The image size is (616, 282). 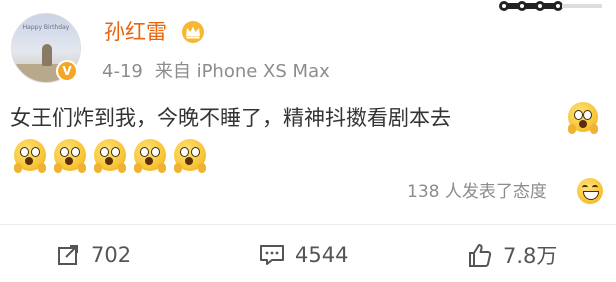 I want to click on comment-count: 4544, so click(x=322, y=255).